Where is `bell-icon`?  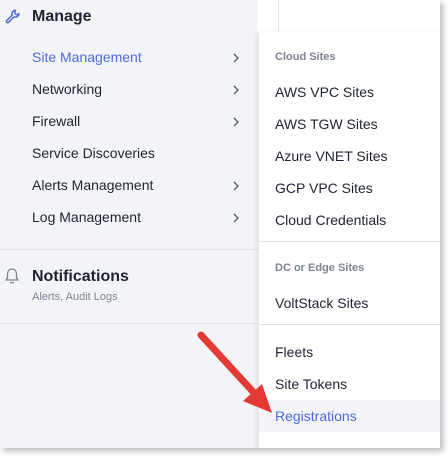
bell-icon is located at coordinates (12, 276).